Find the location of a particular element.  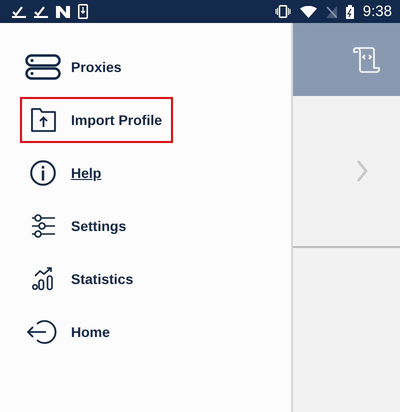

sliders-icon is located at coordinates (43, 226).